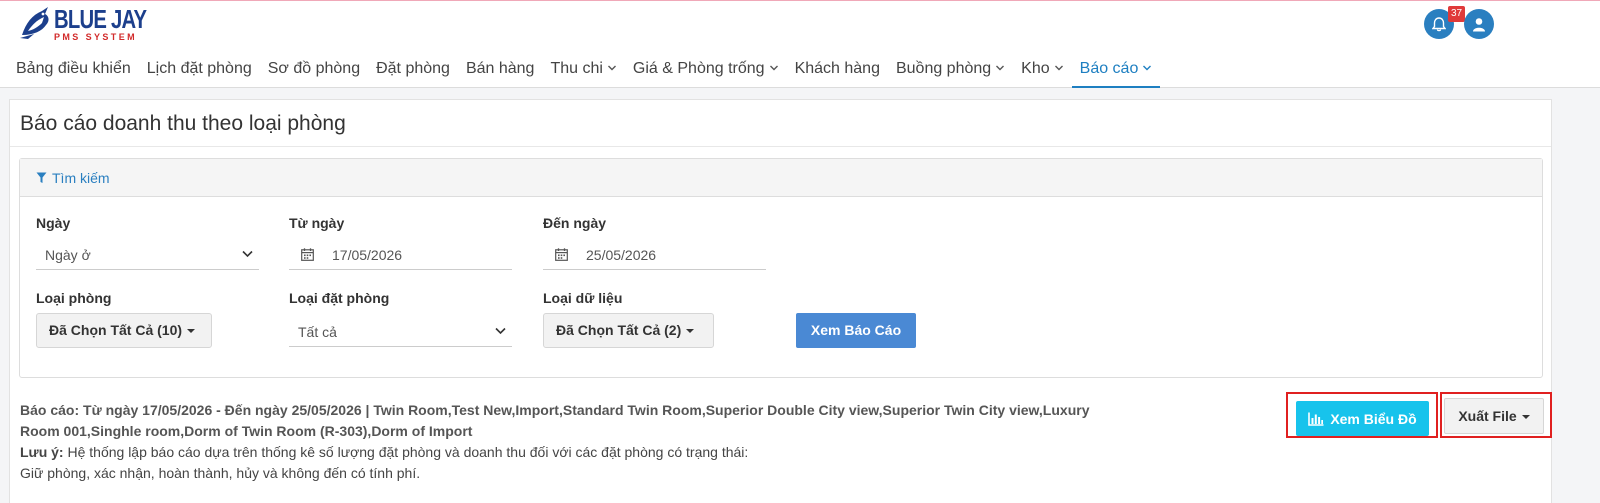 The height and width of the screenshot is (503, 1600). What do you see at coordinates (856, 330) in the screenshot?
I see `view-report-button: Xem Báo Cáo` at bounding box center [856, 330].